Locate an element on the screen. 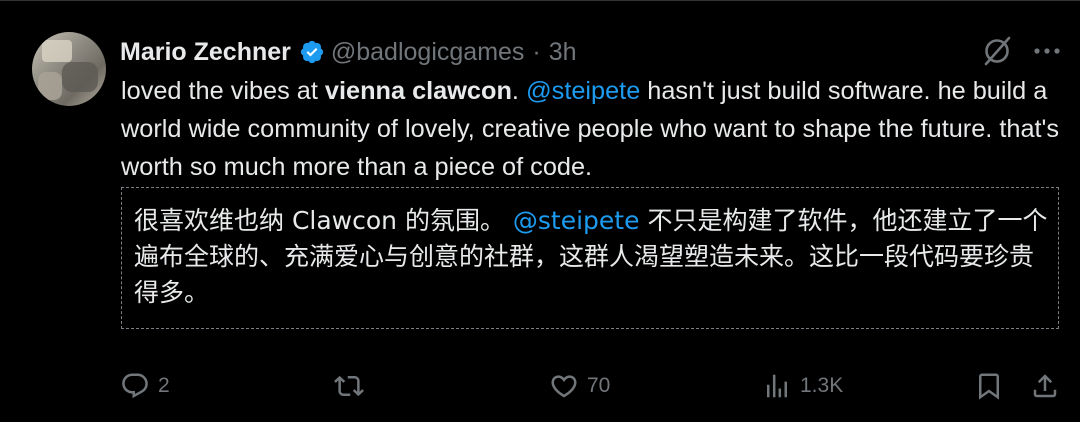  author-handle: @badlogicgames is located at coordinates (428, 52).